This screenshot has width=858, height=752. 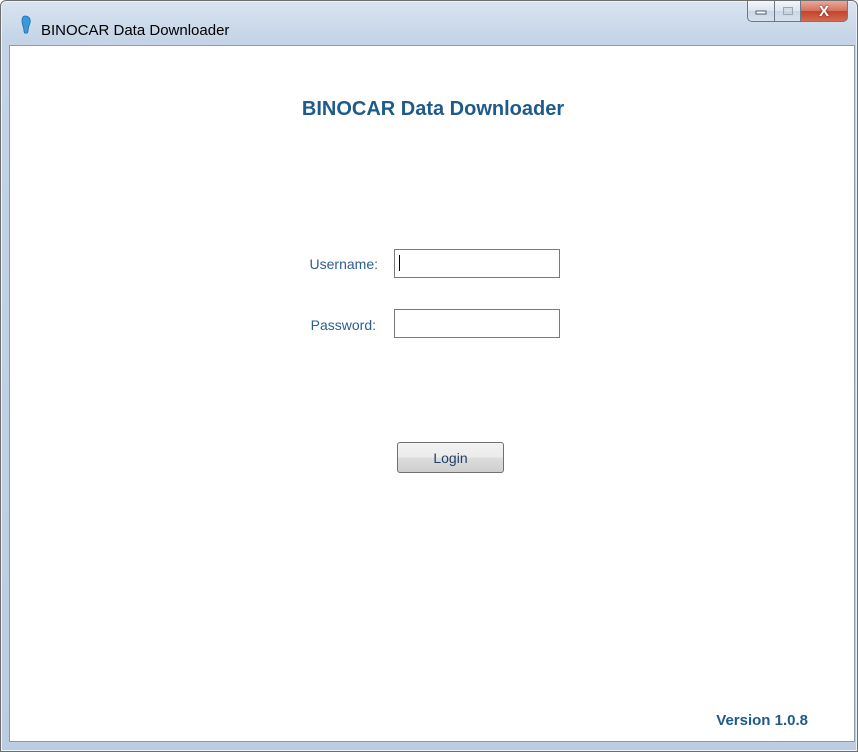 I want to click on maximize-icon, so click(x=787, y=11).